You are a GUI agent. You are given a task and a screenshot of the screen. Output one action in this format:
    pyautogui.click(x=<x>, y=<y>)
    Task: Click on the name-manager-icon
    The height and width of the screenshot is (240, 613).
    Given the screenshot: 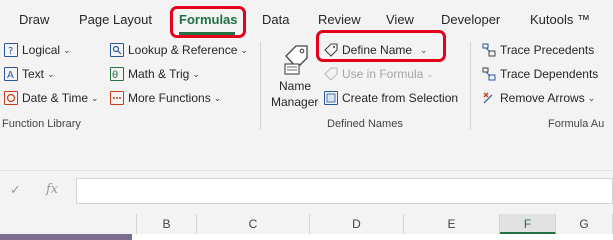 What is the action you would take?
    pyautogui.click(x=296, y=60)
    